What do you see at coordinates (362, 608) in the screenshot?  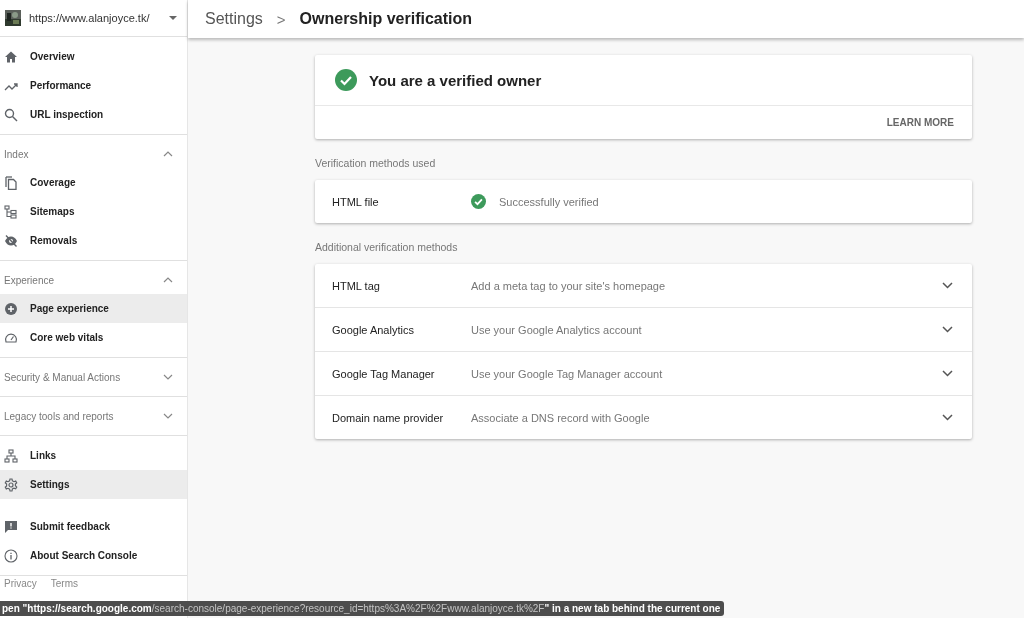 I see `link-status-tooltip: pen "https://search.google.com/search-console/page-experience?resource_id=https%3A%2F%2Fwww.alanjoyce.tk%2F" in a new tab behind the current one` at bounding box center [362, 608].